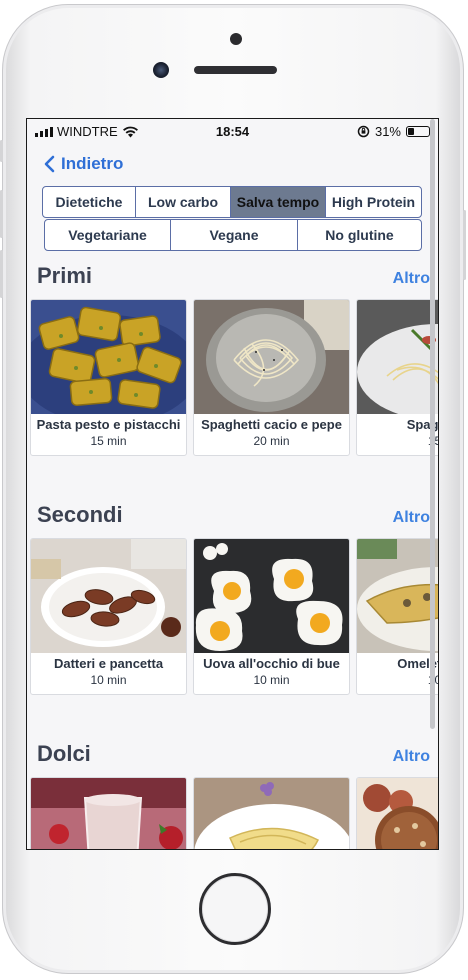  I want to click on filter-chip-no-glutine: No glutine, so click(359, 235).